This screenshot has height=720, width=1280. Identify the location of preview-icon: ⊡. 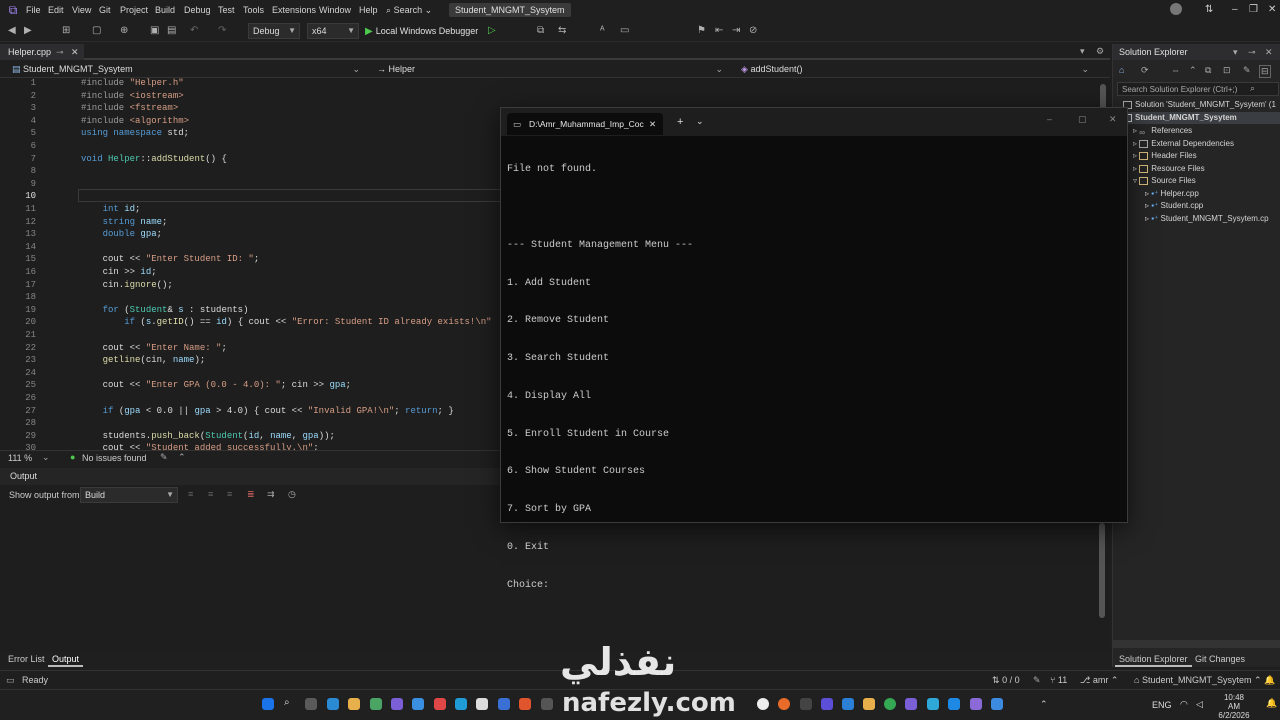
(1227, 70).